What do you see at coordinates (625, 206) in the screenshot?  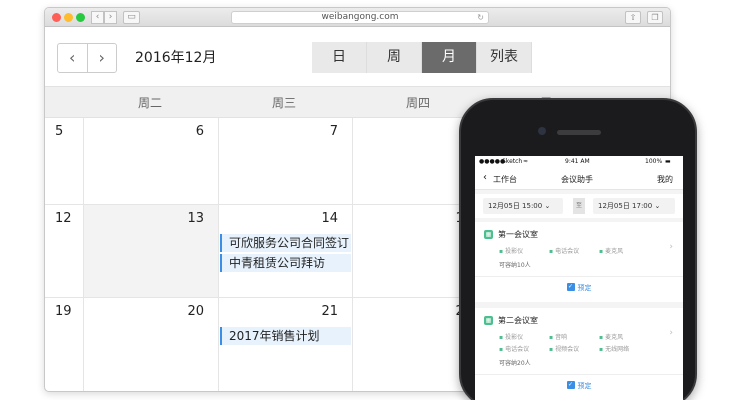 I see `end-date: 12月05日 17:00` at bounding box center [625, 206].